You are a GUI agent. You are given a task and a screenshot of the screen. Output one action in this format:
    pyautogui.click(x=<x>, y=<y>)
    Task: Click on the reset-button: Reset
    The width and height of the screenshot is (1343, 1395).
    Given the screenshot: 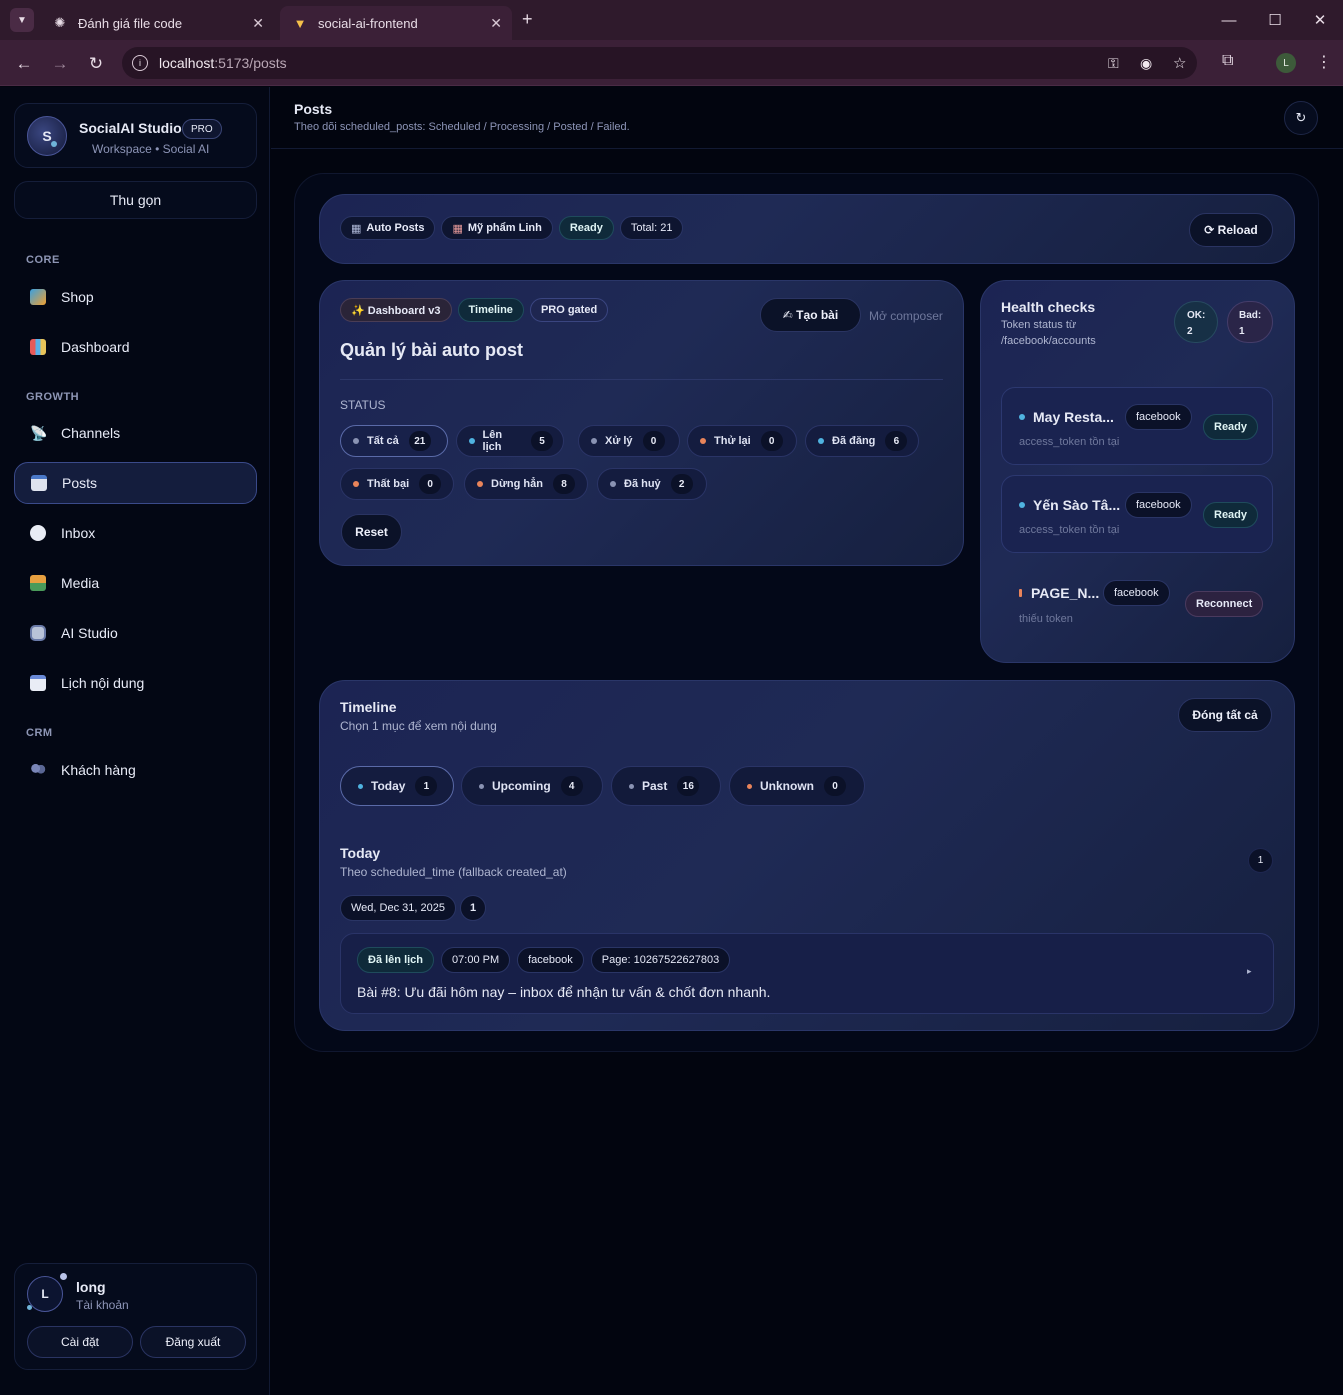 What is the action you would take?
    pyautogui.click(x=371, y=532)
    